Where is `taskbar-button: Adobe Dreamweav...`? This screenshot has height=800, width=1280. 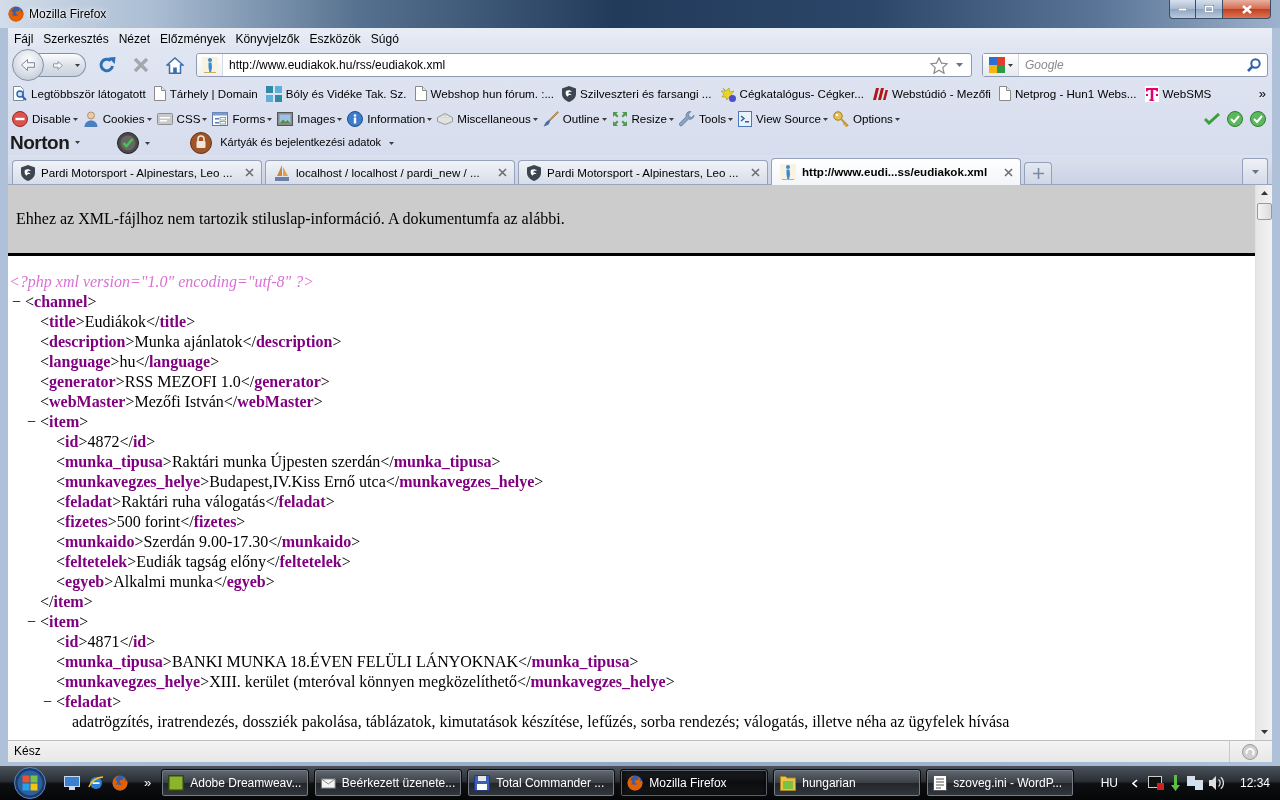 taskbar-button: Adobe Dreamweav... is located at coordinates (235, 783).